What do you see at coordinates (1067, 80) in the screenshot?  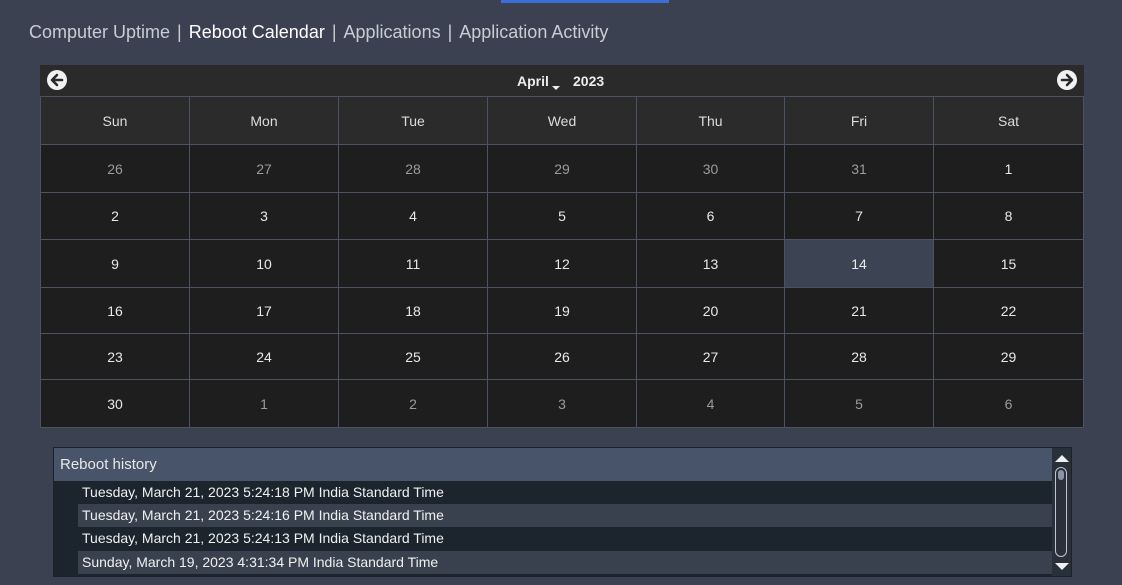 I see `arrow-right-circle-icon` at bounding box center [1067, 80].